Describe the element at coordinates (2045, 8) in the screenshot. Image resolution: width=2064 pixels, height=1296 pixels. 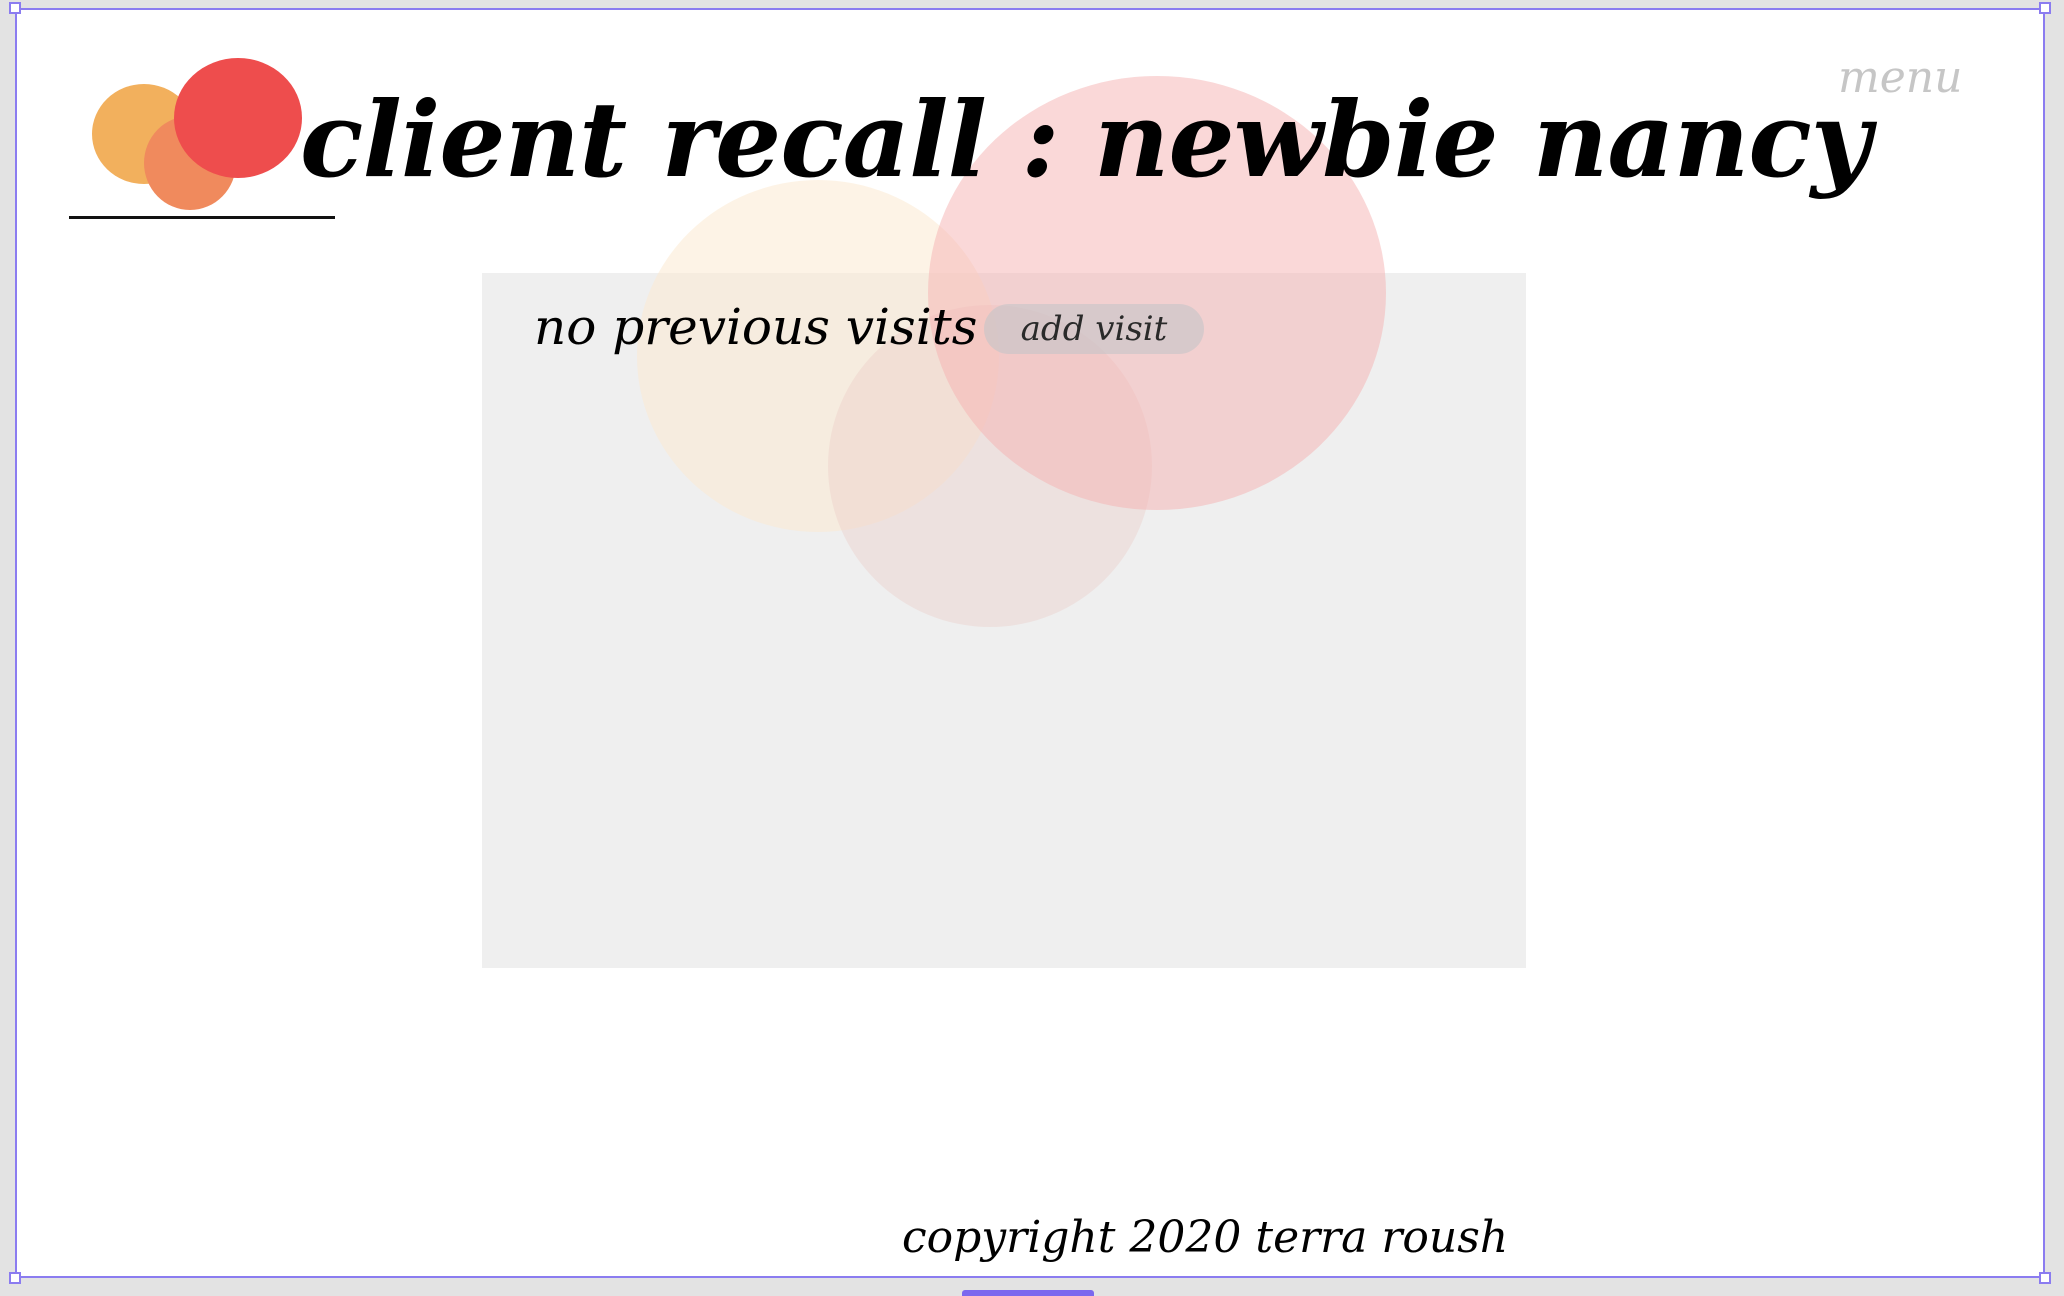
I see `resize-handle-top-right` at that location.